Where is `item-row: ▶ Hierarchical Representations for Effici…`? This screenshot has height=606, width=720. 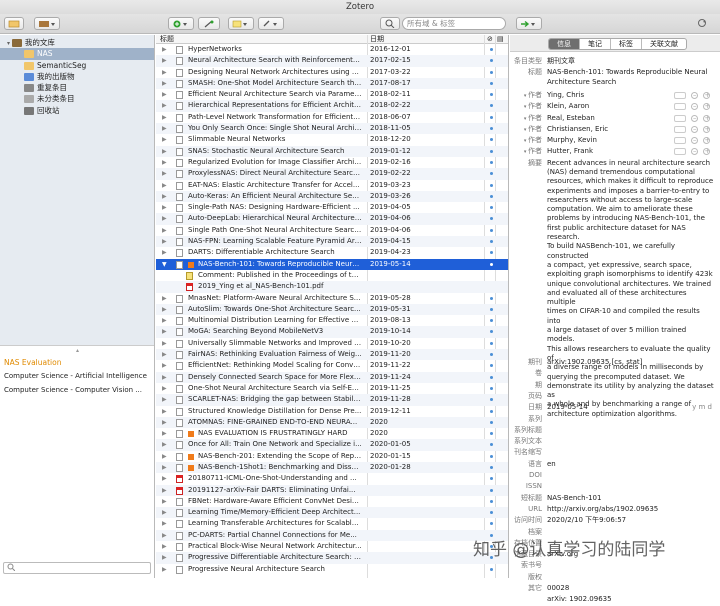 item-row: ▶ Hierarchical Representations for Effici… is located at coordinates (332, 106).